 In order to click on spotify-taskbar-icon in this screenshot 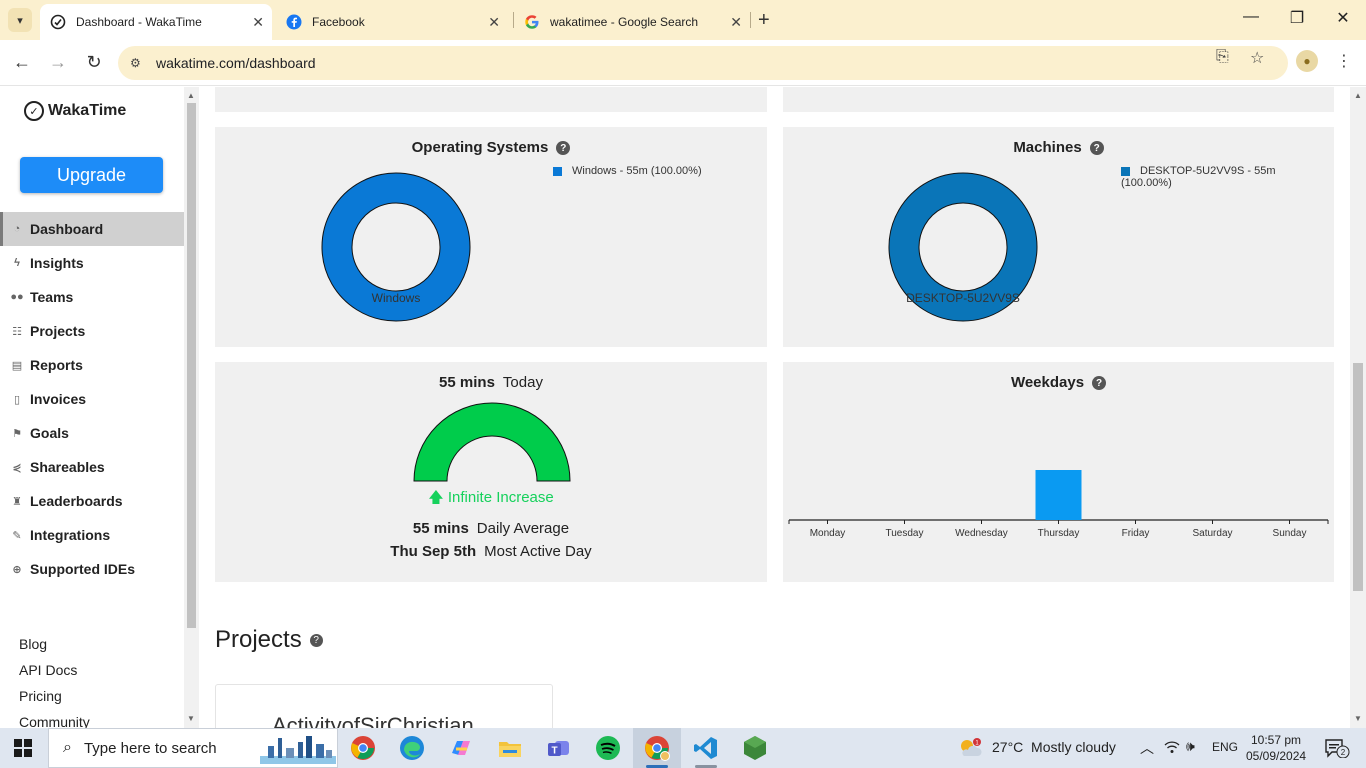, I will do `click(608, 748)`.